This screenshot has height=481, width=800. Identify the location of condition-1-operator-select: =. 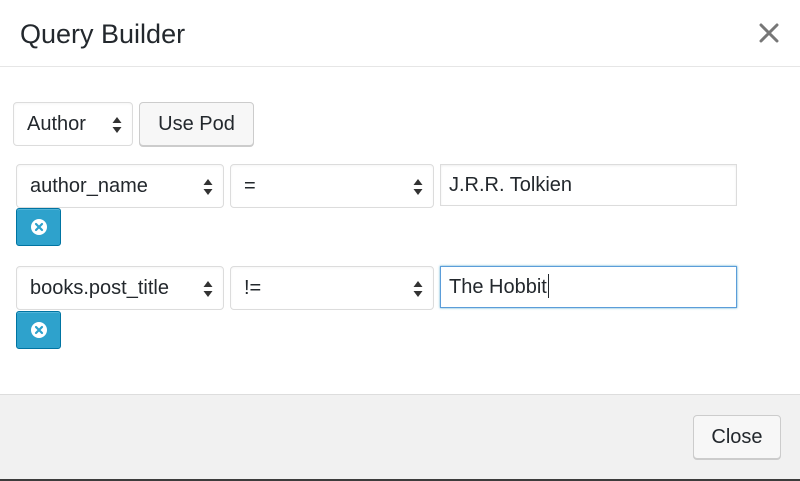
(332, 186).